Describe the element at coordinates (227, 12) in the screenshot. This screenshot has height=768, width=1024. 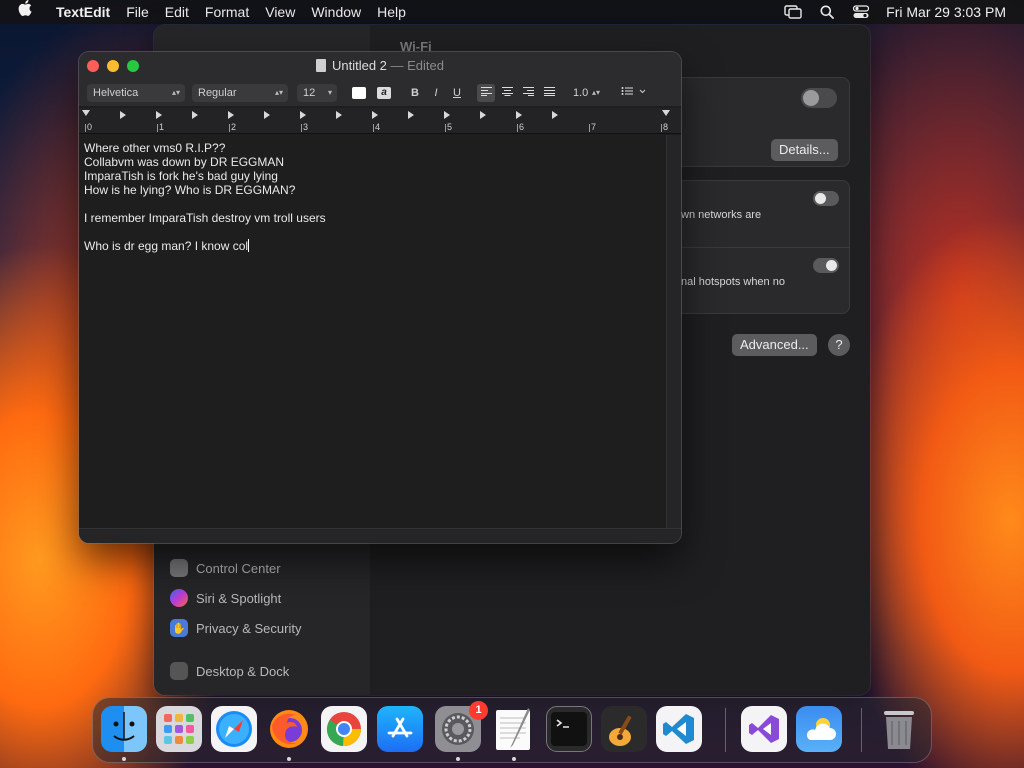
I see `menu-format: Format` at that location.